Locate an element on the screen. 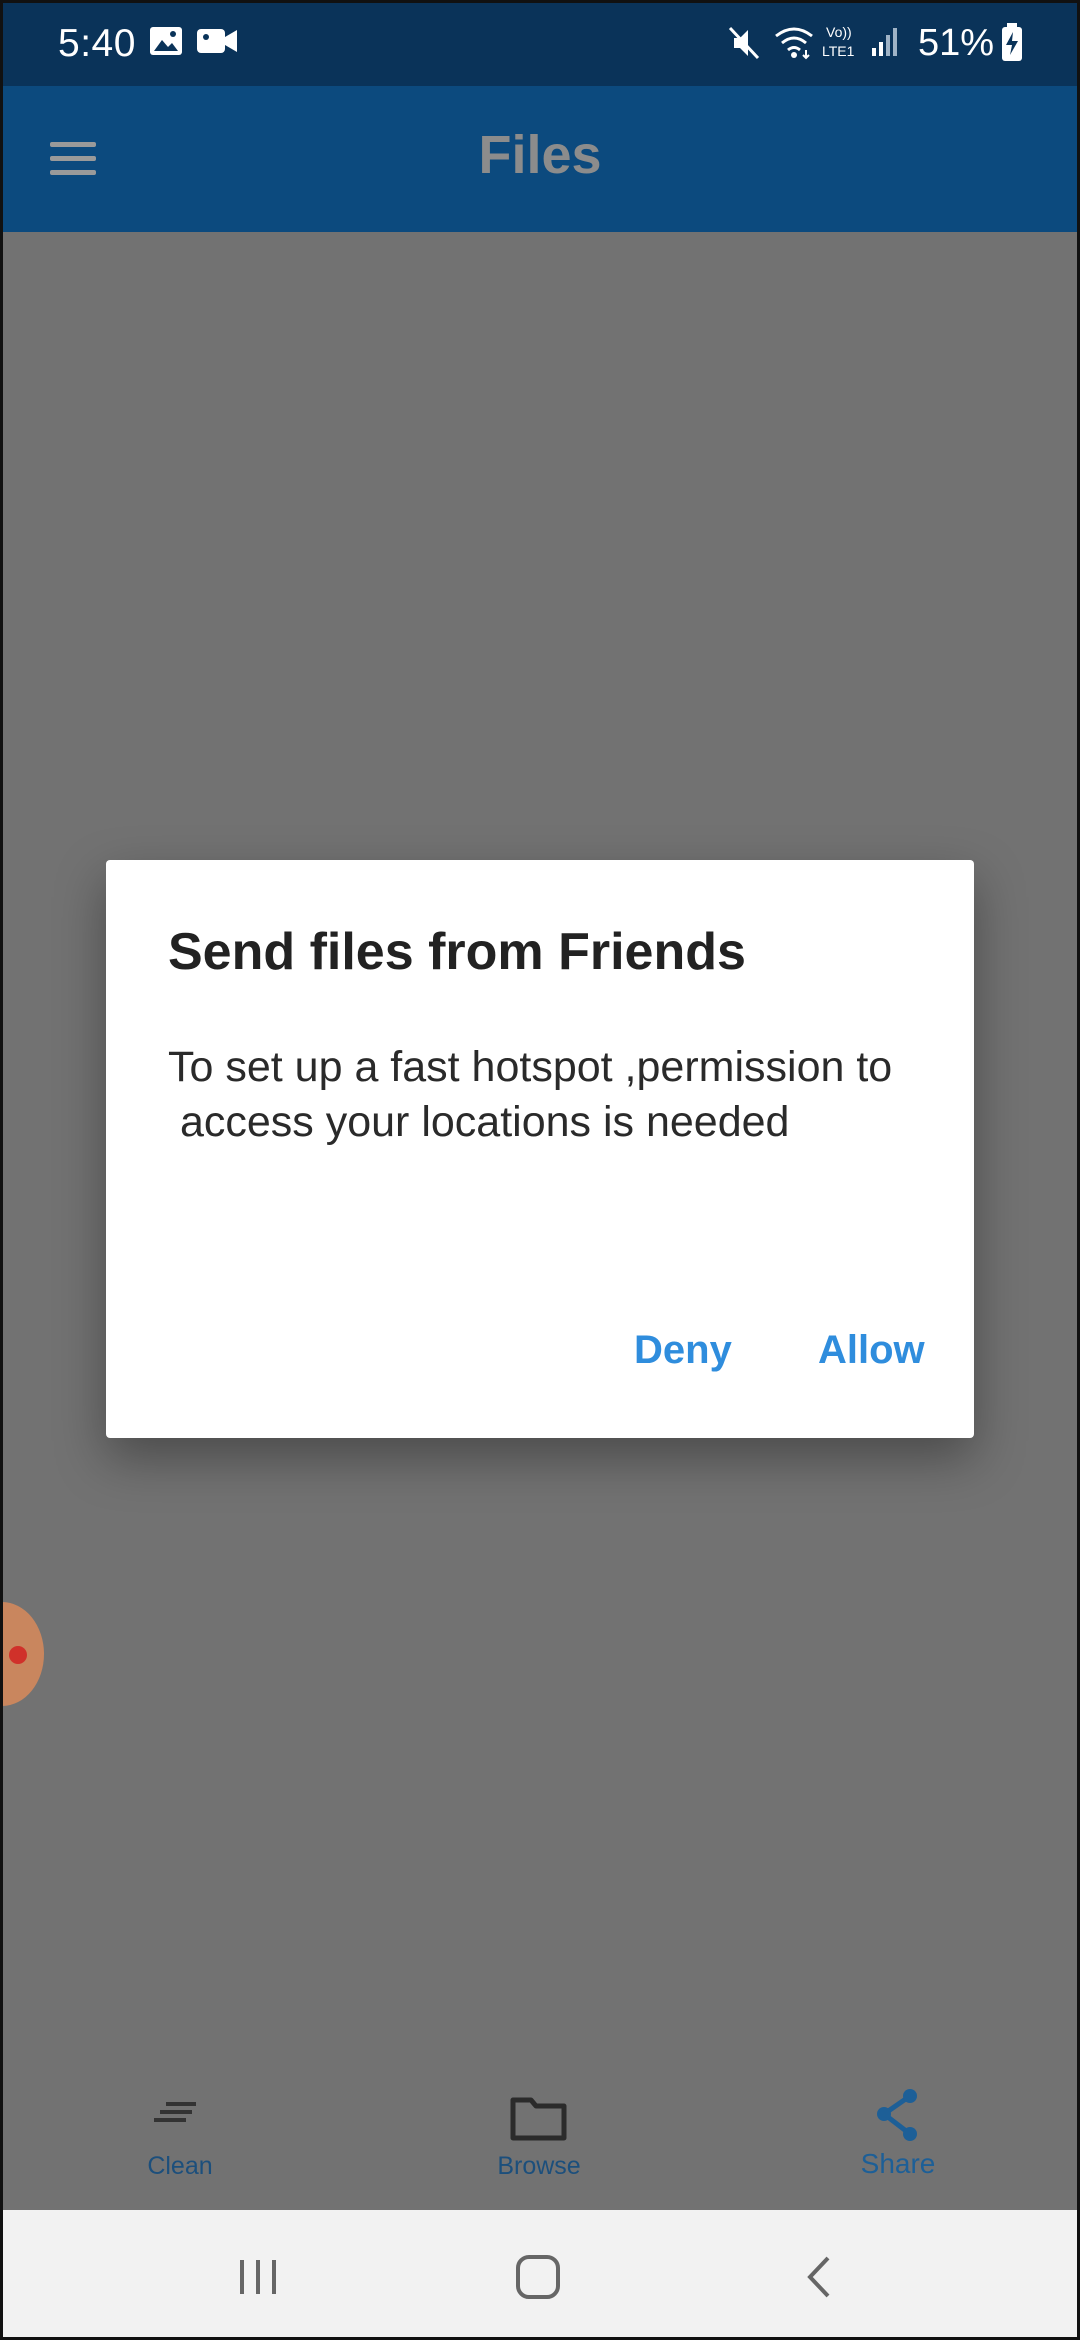  svg-text: Vo)) is located at coordinates (839, 32).